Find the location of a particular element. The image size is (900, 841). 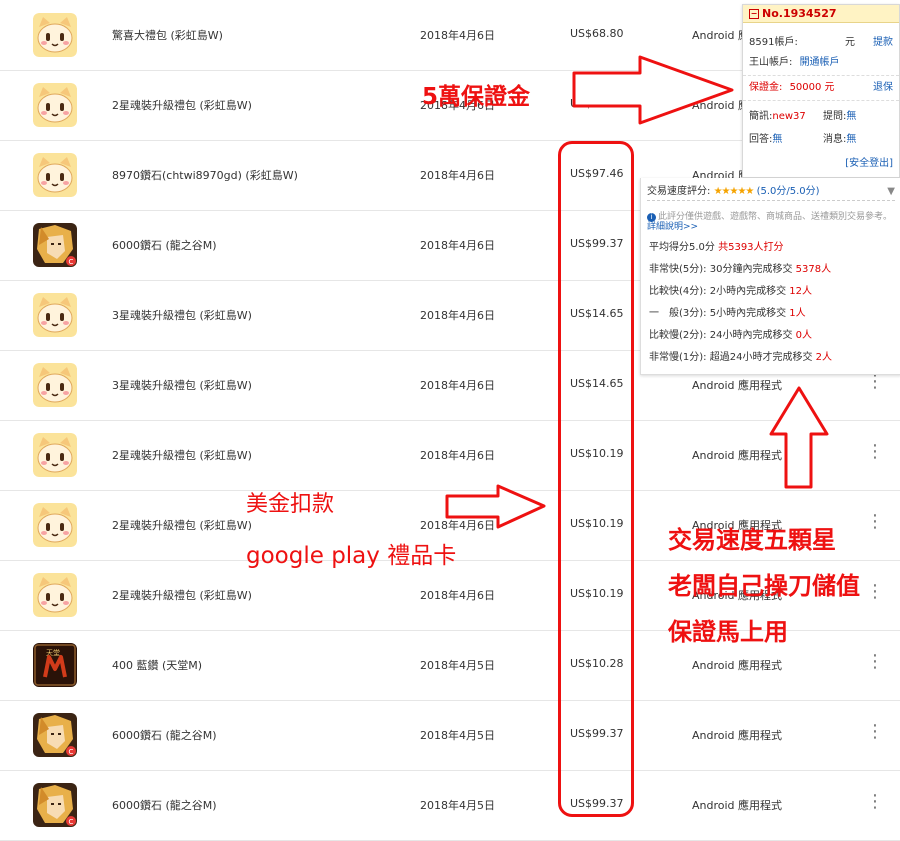

annotation-deposit: 5萬保證金 is located at coordinates (476, 97).